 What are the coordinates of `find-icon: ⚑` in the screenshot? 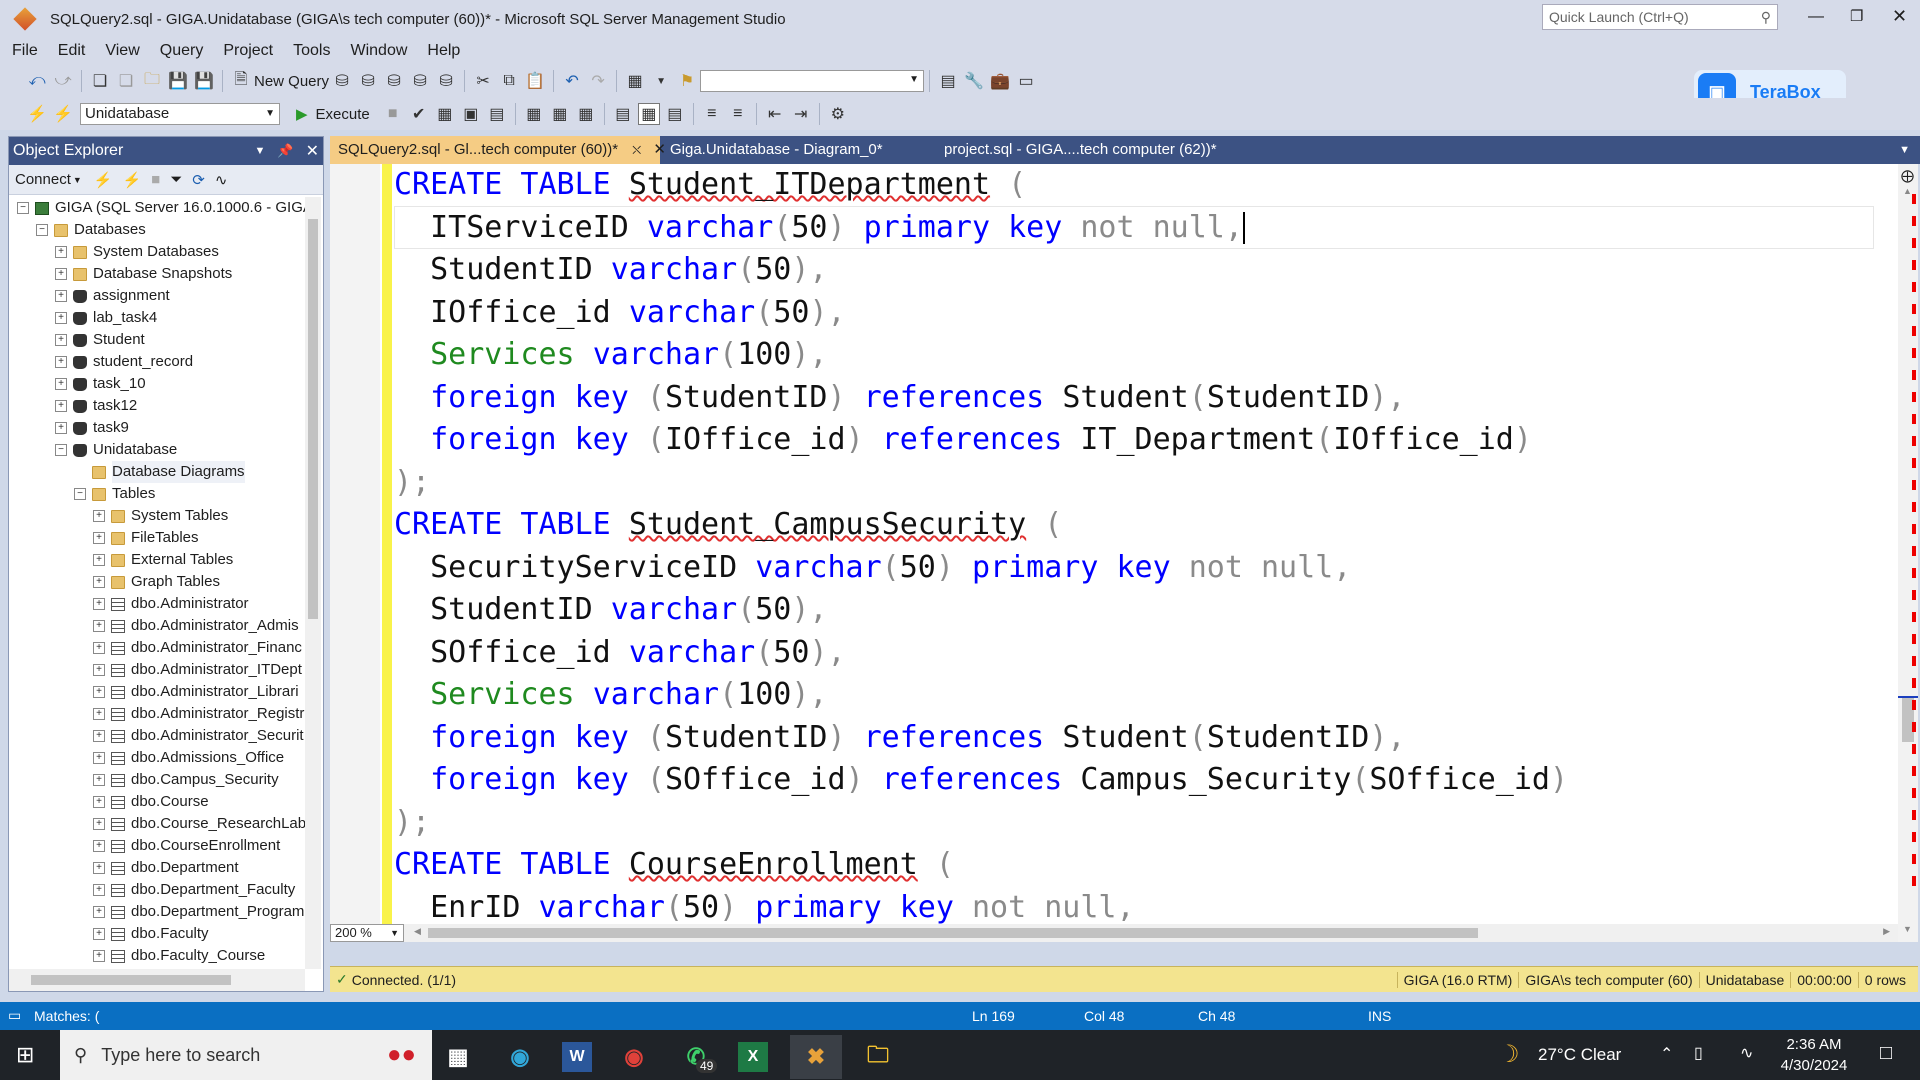 It's located at (687, 81).